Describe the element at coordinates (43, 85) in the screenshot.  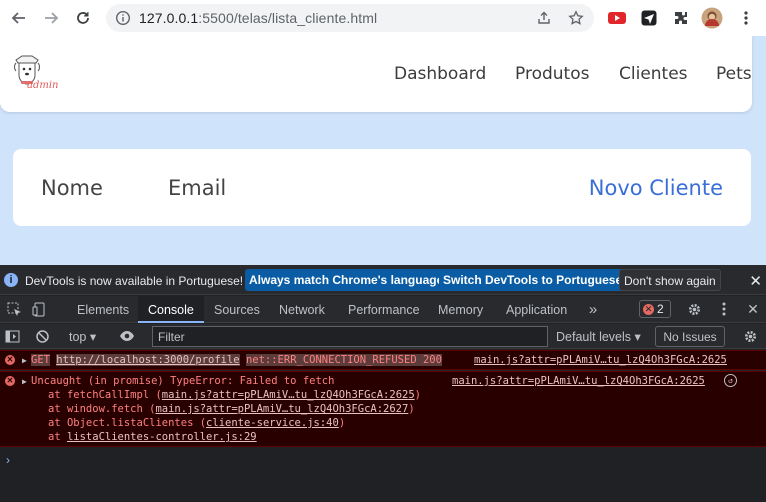
I see `logo-text: admin` at that location.